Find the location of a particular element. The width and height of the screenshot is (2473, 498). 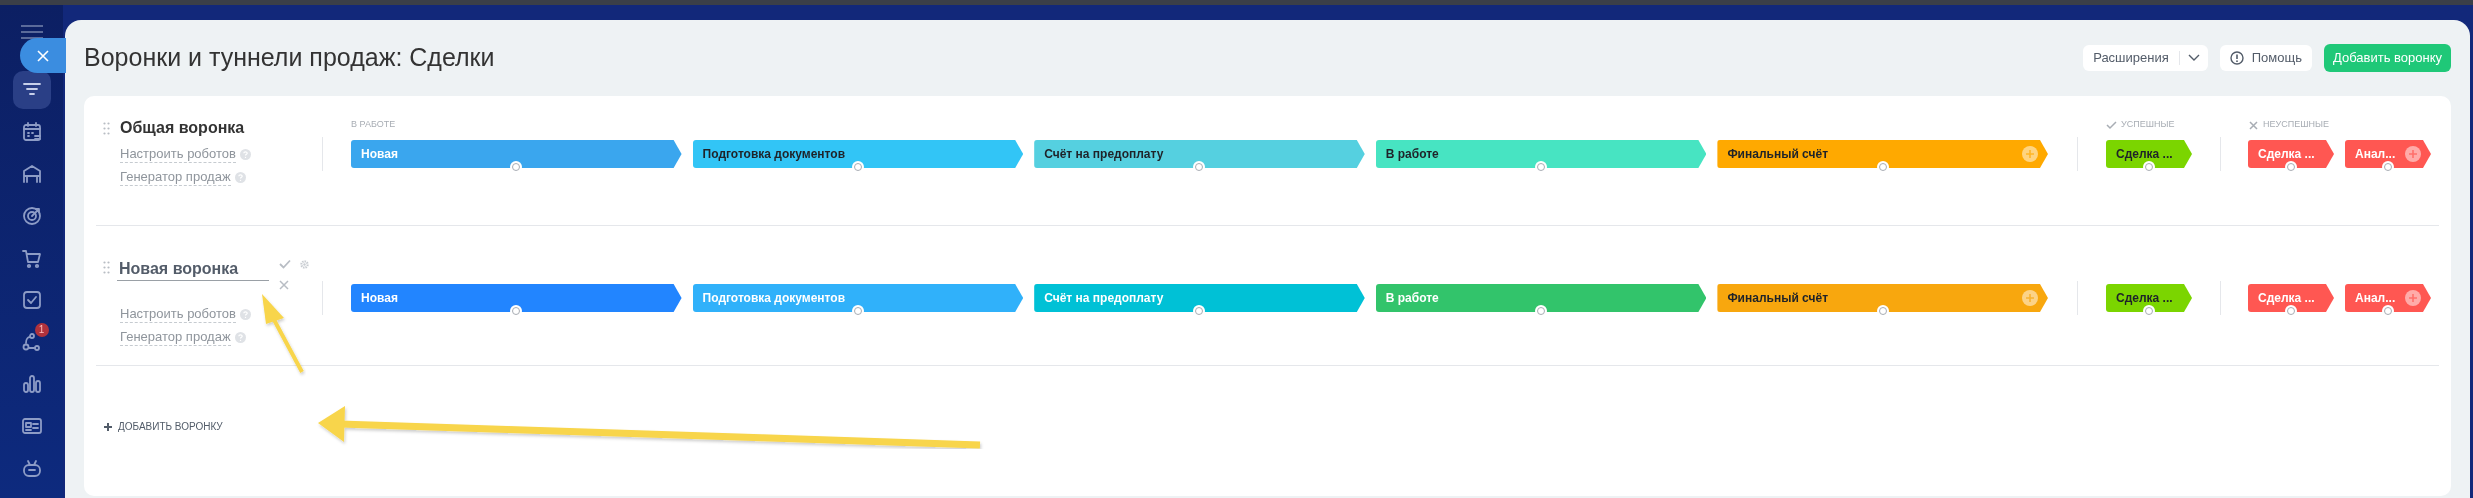

group-label: УСПЕШНЫЕ is located at coordinates (2148, 125).